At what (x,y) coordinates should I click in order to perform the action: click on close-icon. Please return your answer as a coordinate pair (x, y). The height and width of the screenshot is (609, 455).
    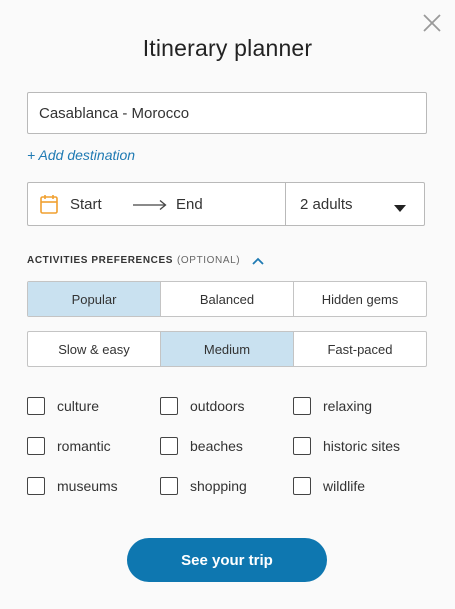
    Looking at the image, I should click on (432, 23).